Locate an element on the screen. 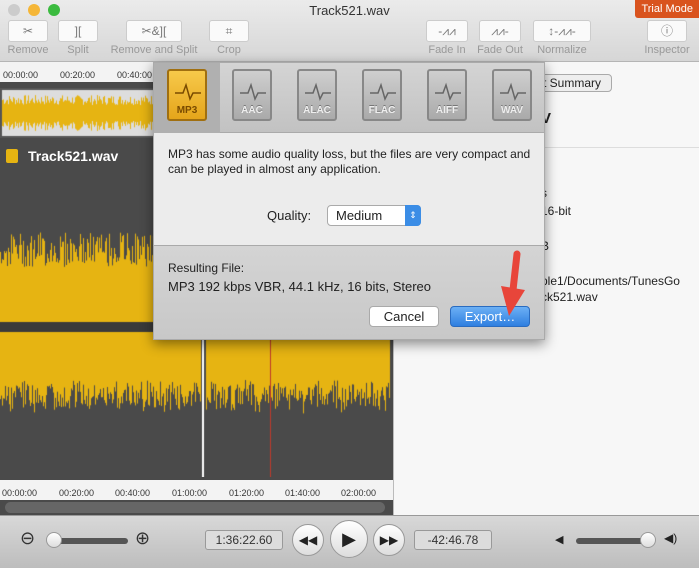 This screenshot has height=568, width=699. volume-low-icon: ◀ is located at coordinates (559, 540).